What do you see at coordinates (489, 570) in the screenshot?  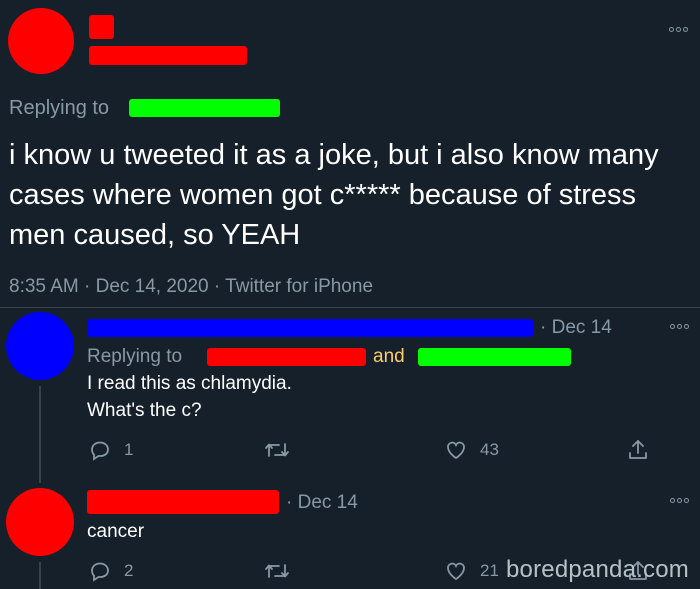 I see `reply2-like-count: 21` at bounding box center [489, 570].